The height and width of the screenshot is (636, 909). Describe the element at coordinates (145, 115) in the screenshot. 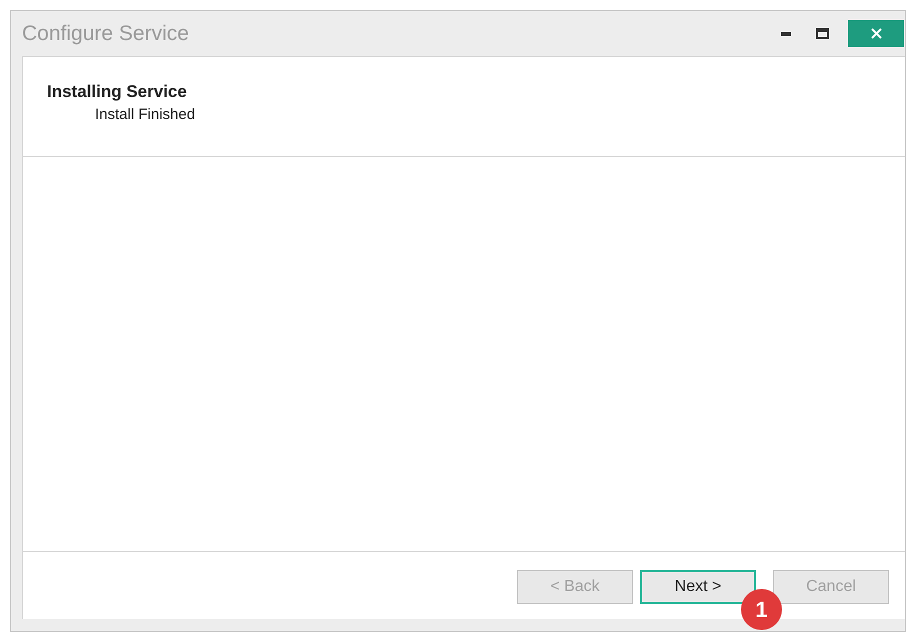

I see `step-status: Install Finished` at that location.